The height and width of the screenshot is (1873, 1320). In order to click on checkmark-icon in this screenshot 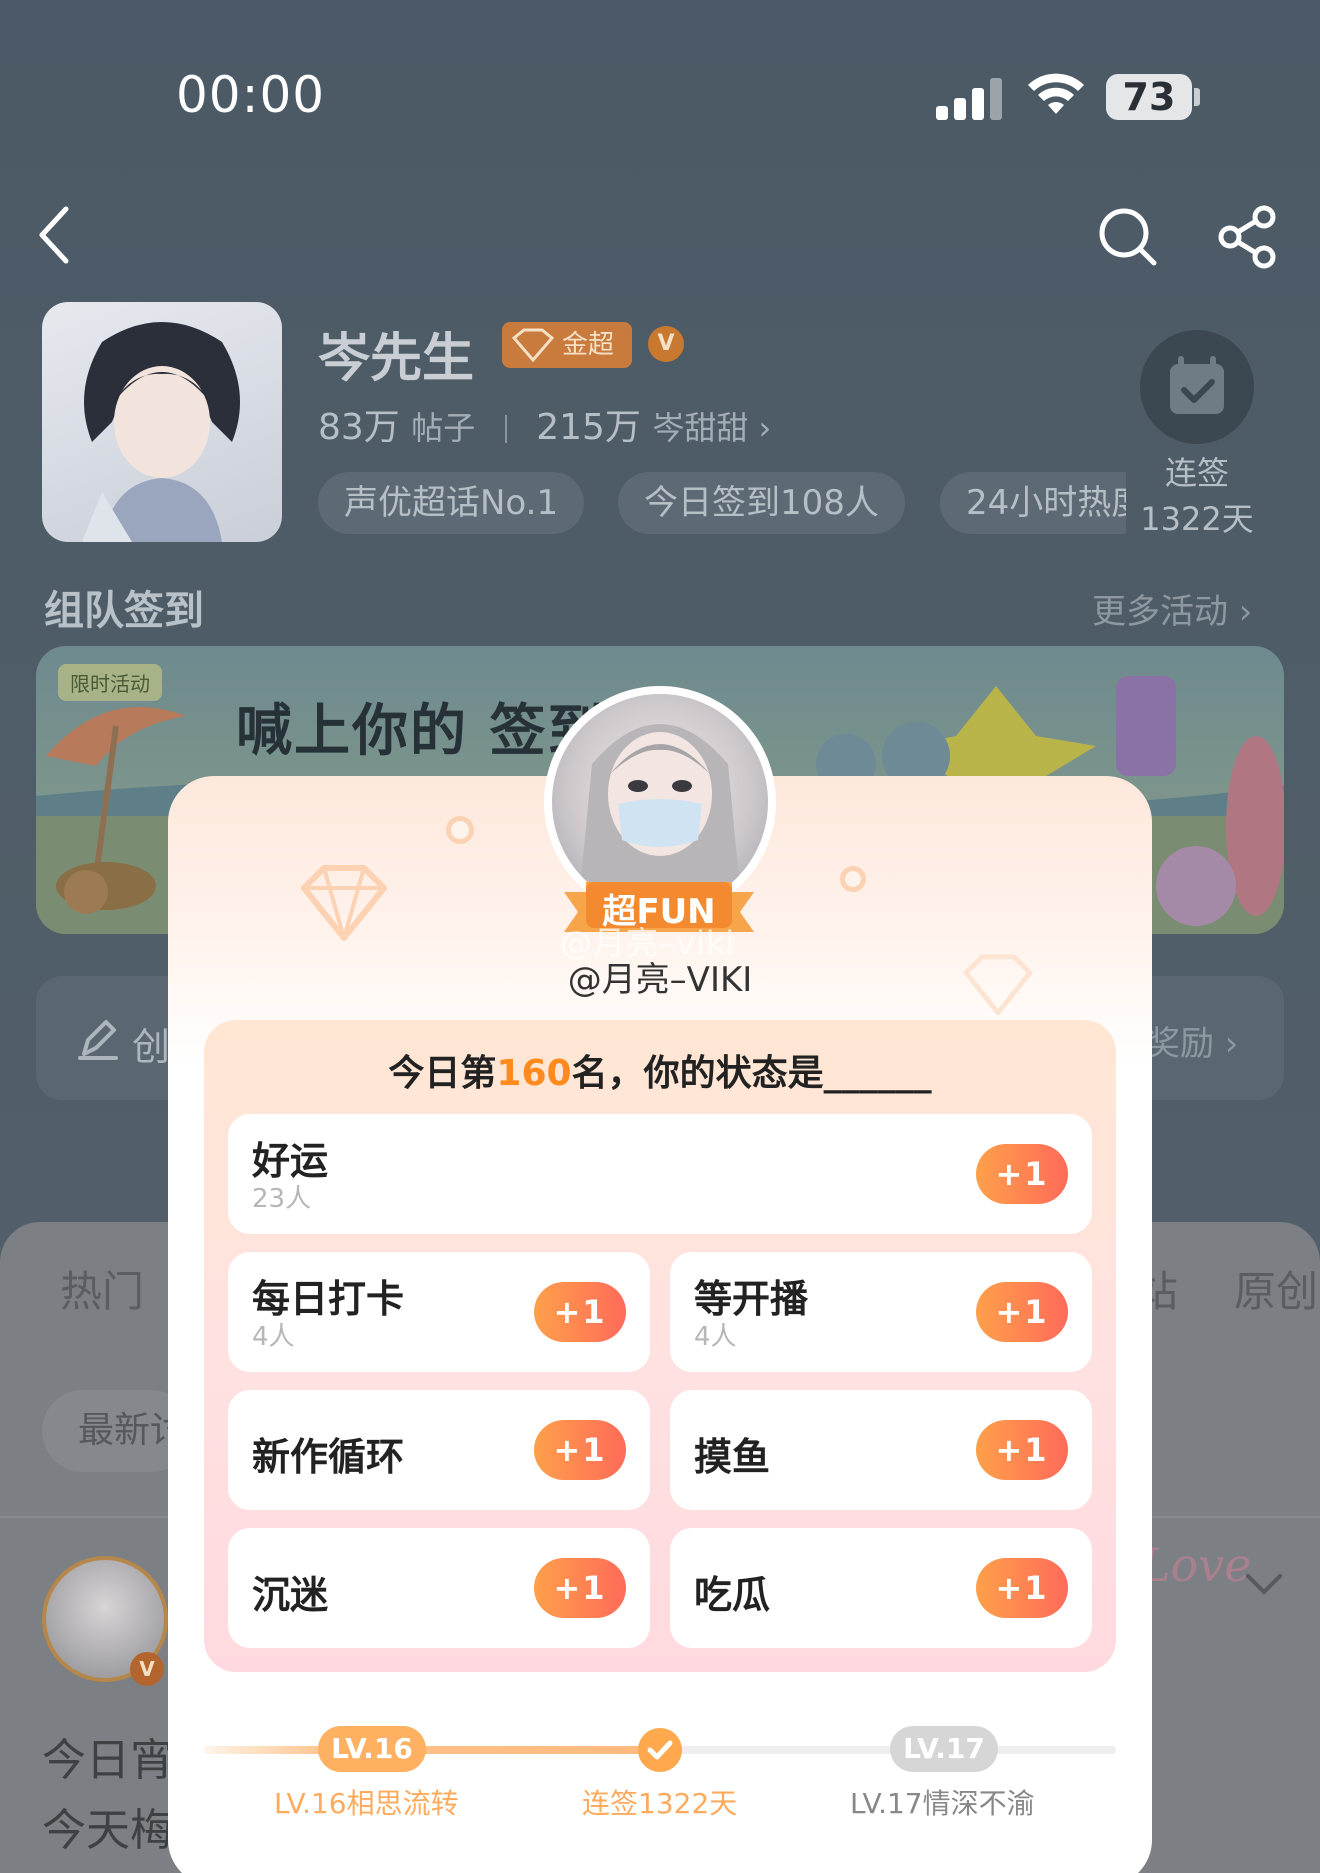, I will do `click(660, 1750)`.